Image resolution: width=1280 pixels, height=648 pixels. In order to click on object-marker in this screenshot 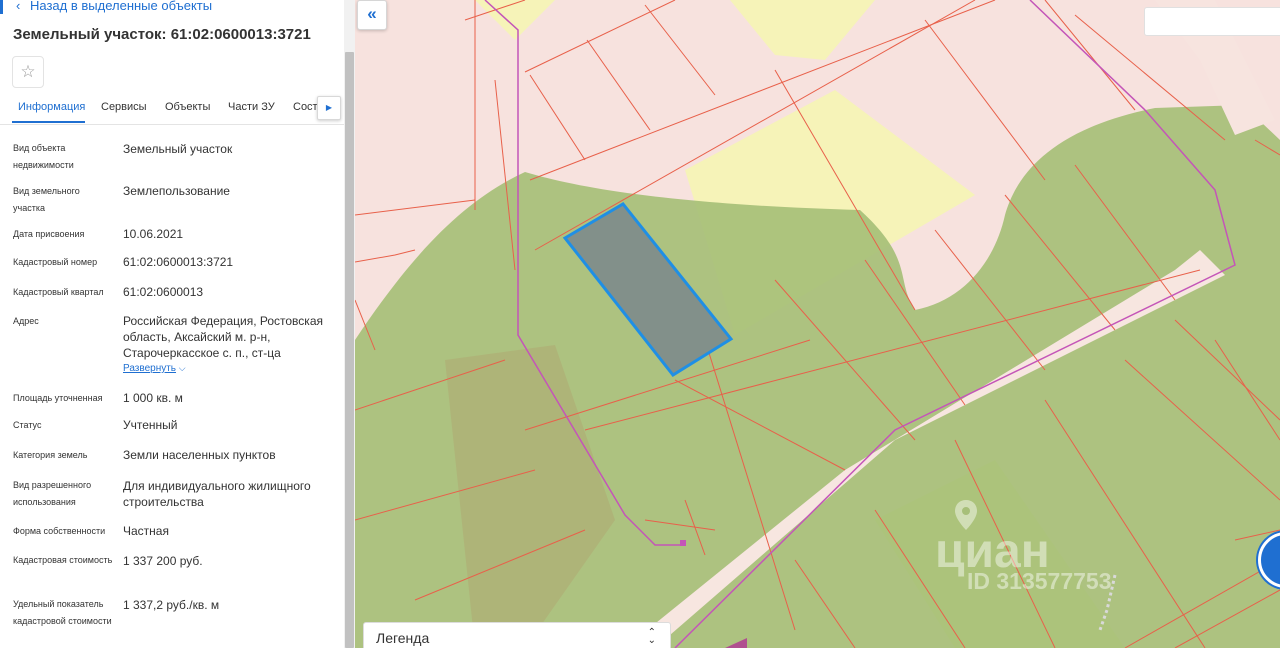, I will do `click(683, 543)`.